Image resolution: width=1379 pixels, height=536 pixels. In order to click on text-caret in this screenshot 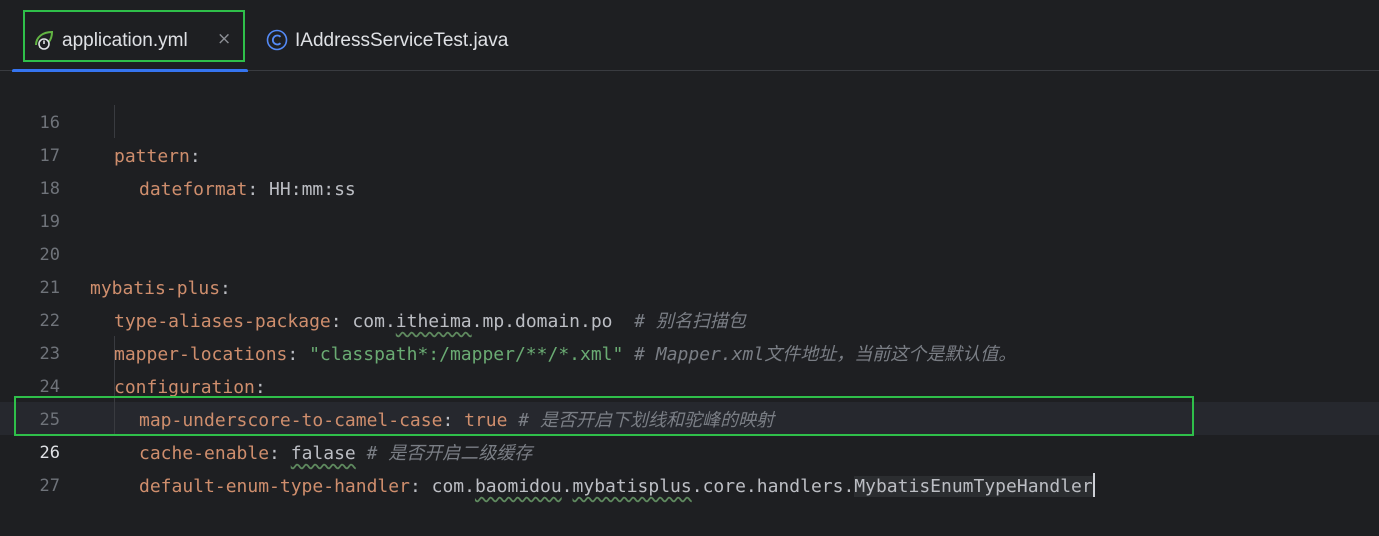, I will do `click(1093, 485)`.